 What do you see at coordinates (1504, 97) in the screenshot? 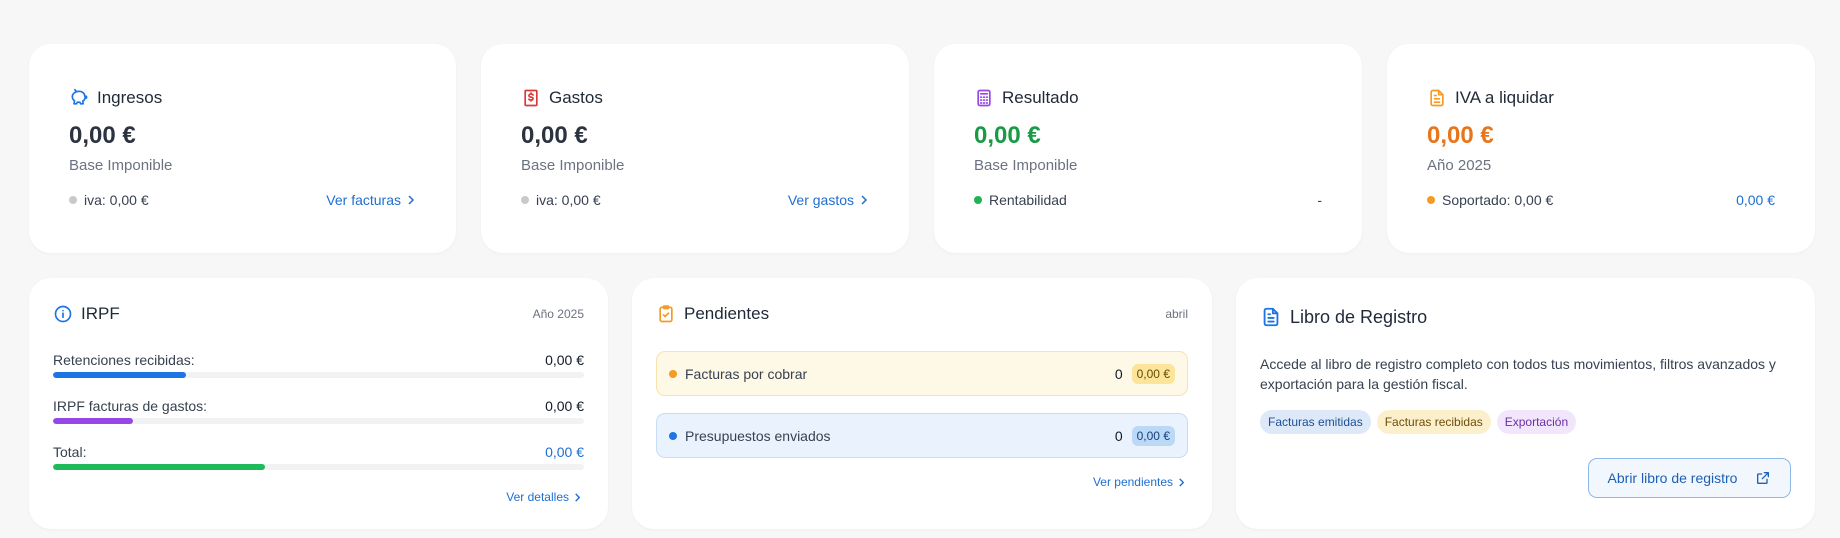
I see `stat-title: IVA a liquidar` at bounding box center [1504, 97].